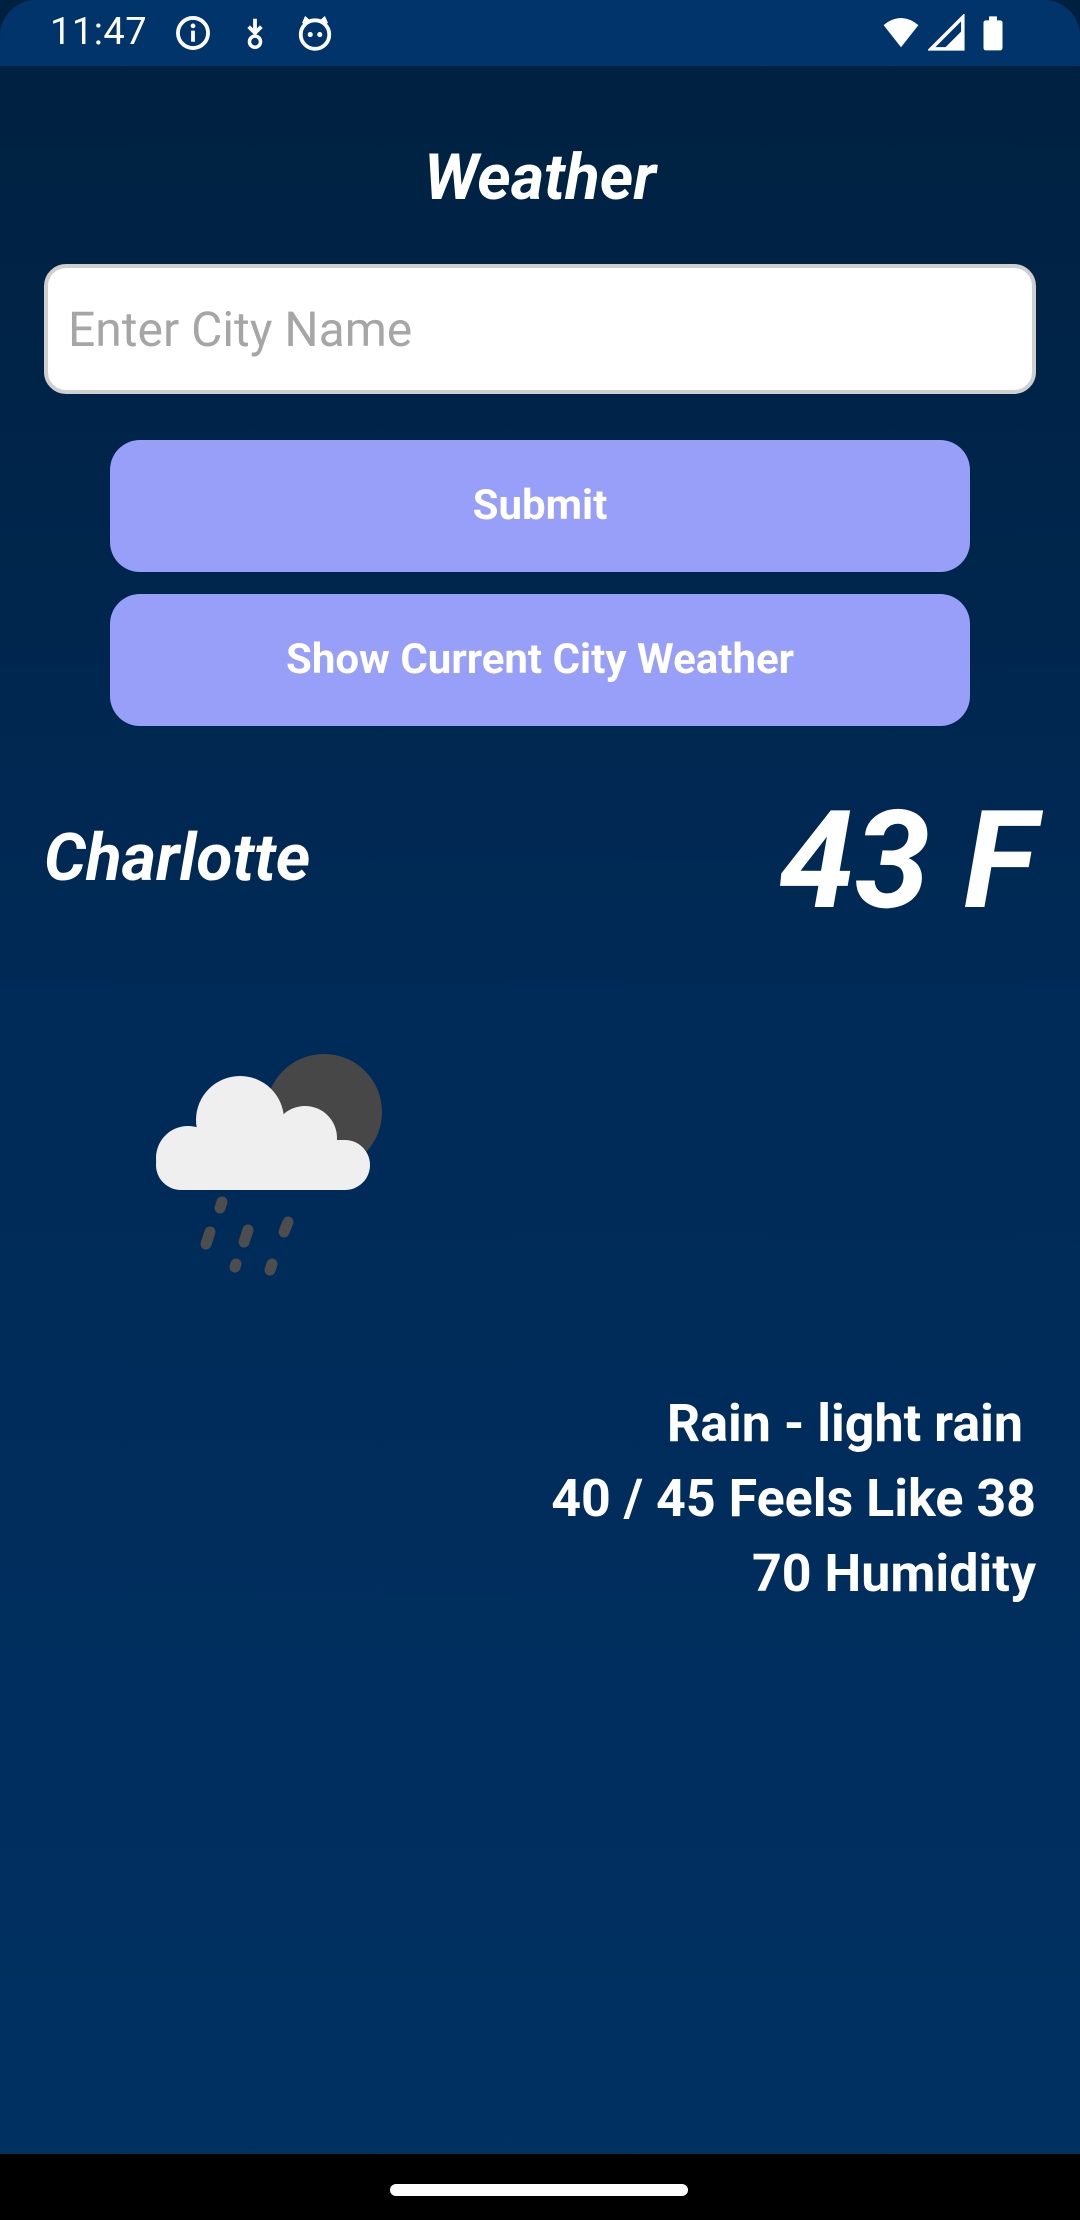 This screenshot has width=1080, height=2220. I want to click on show-current-city-weather-button: Show Current City Weather, so click(540, 660).